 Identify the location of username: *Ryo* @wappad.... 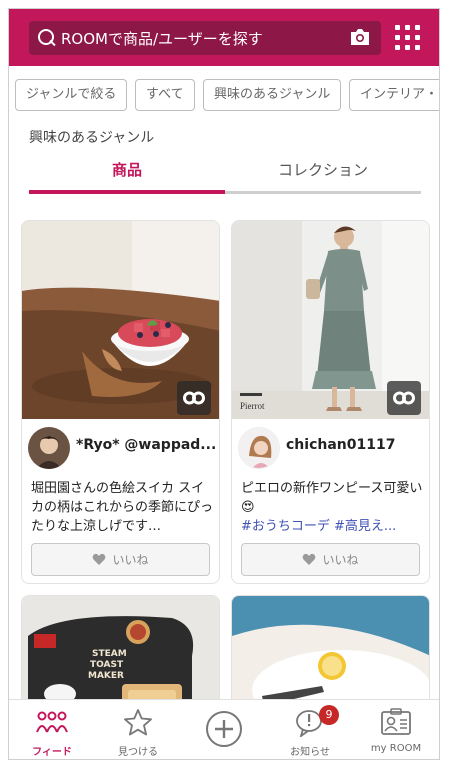
(146, 445).